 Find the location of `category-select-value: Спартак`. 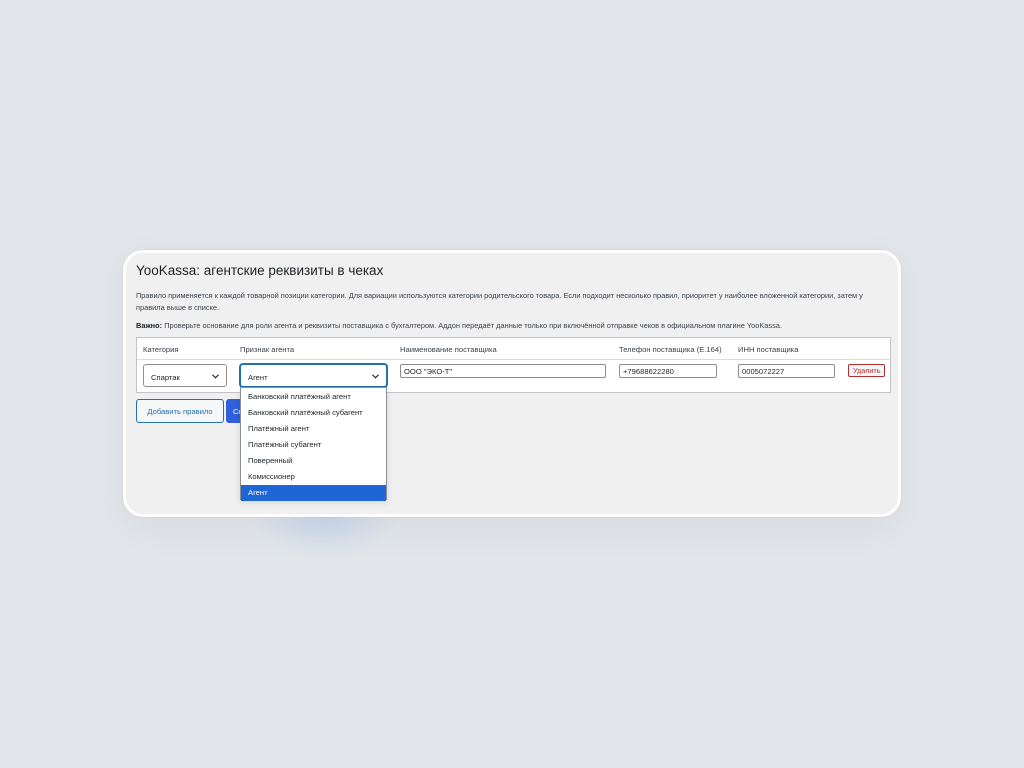

category-select-value: Спартак is located at coordinates (165, 377).